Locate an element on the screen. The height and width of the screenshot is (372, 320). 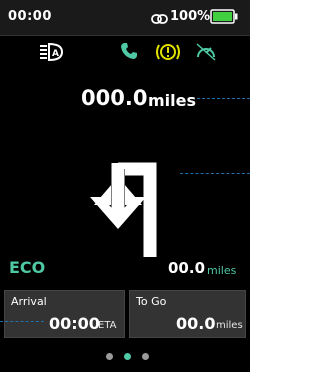
turn-left-arrow-icon is located at coordinates (133, 187).